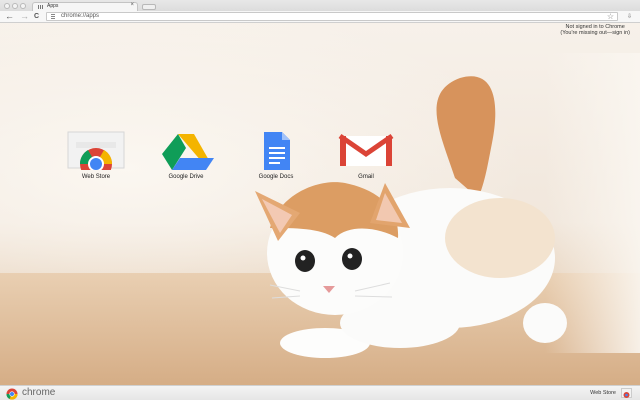  Describe the element at coordinates (85, 6) in the screenshot. I see `tab-apps: Apps ×` at that location.